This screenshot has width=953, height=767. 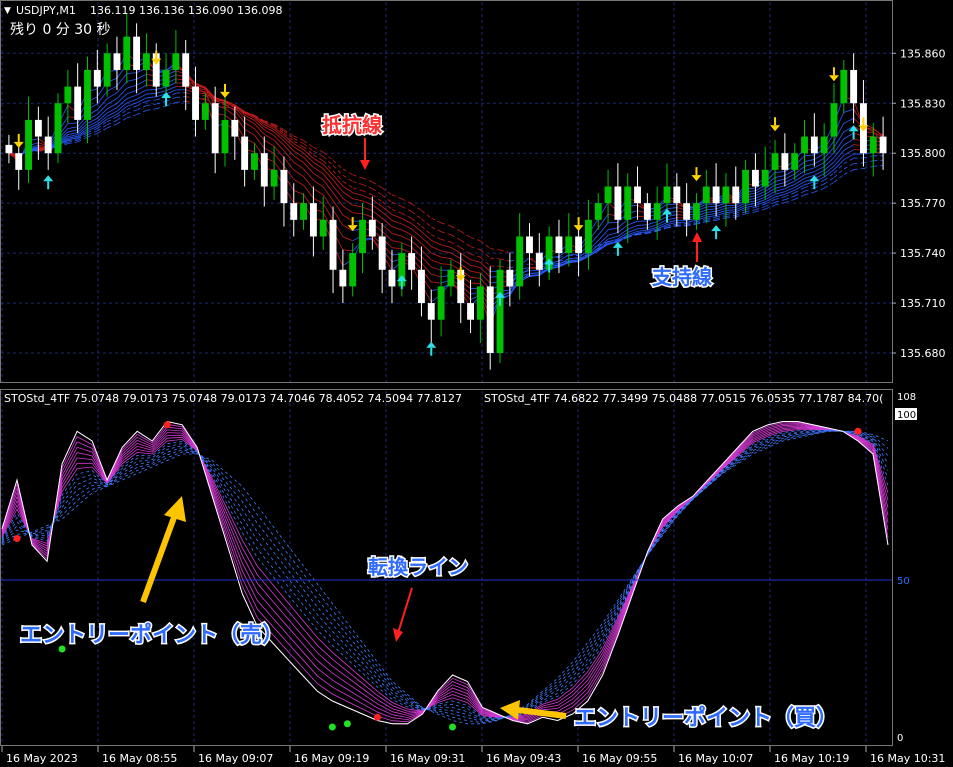 I want to click on price-tick-label: 135.680, so click(x=923, y=353).